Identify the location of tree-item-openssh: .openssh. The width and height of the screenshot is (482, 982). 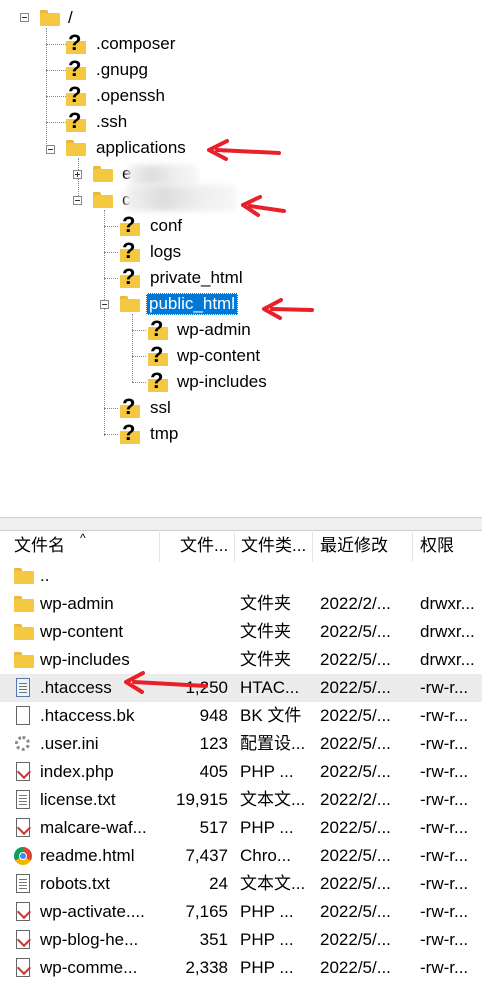
(130, 96).